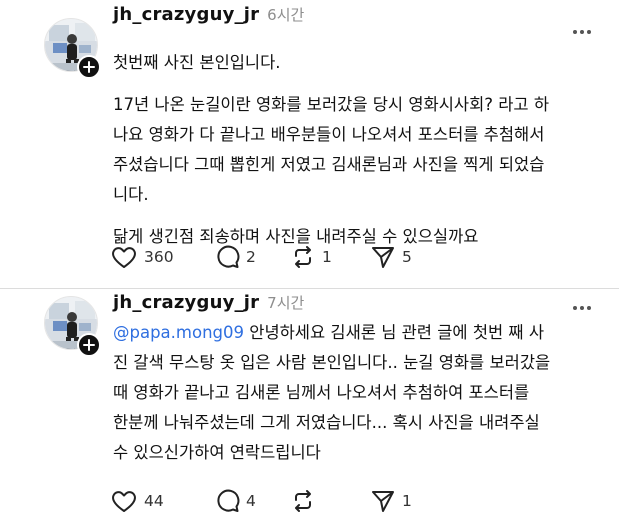  What do you see at coordinates (286, 15) in the screenshot?
I see `timestamp: 6시간` at bounding box center [286, 15].